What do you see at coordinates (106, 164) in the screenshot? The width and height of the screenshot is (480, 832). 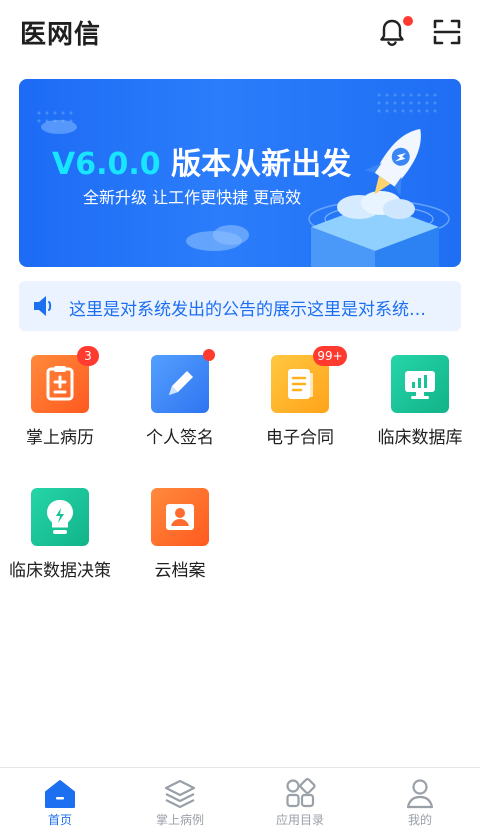 I see `banner-version: V6.0.0` at bounding box center [106, 164].